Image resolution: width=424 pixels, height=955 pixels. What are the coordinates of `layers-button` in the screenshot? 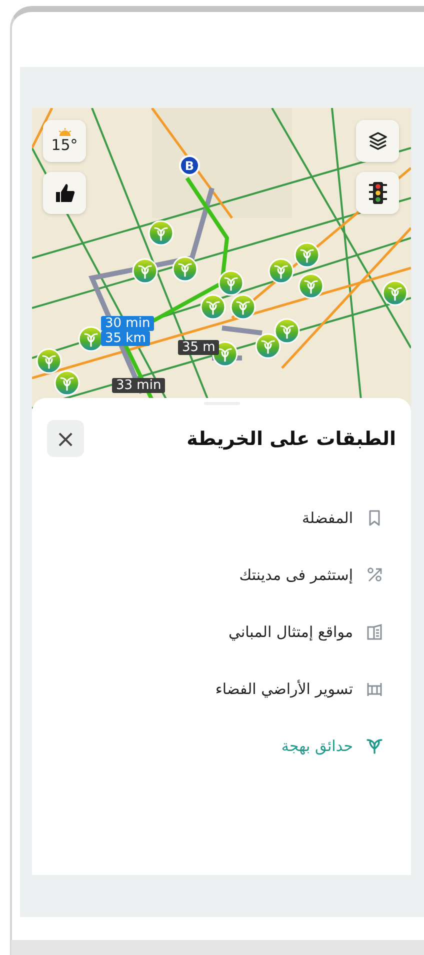 It's located at (377, 141).